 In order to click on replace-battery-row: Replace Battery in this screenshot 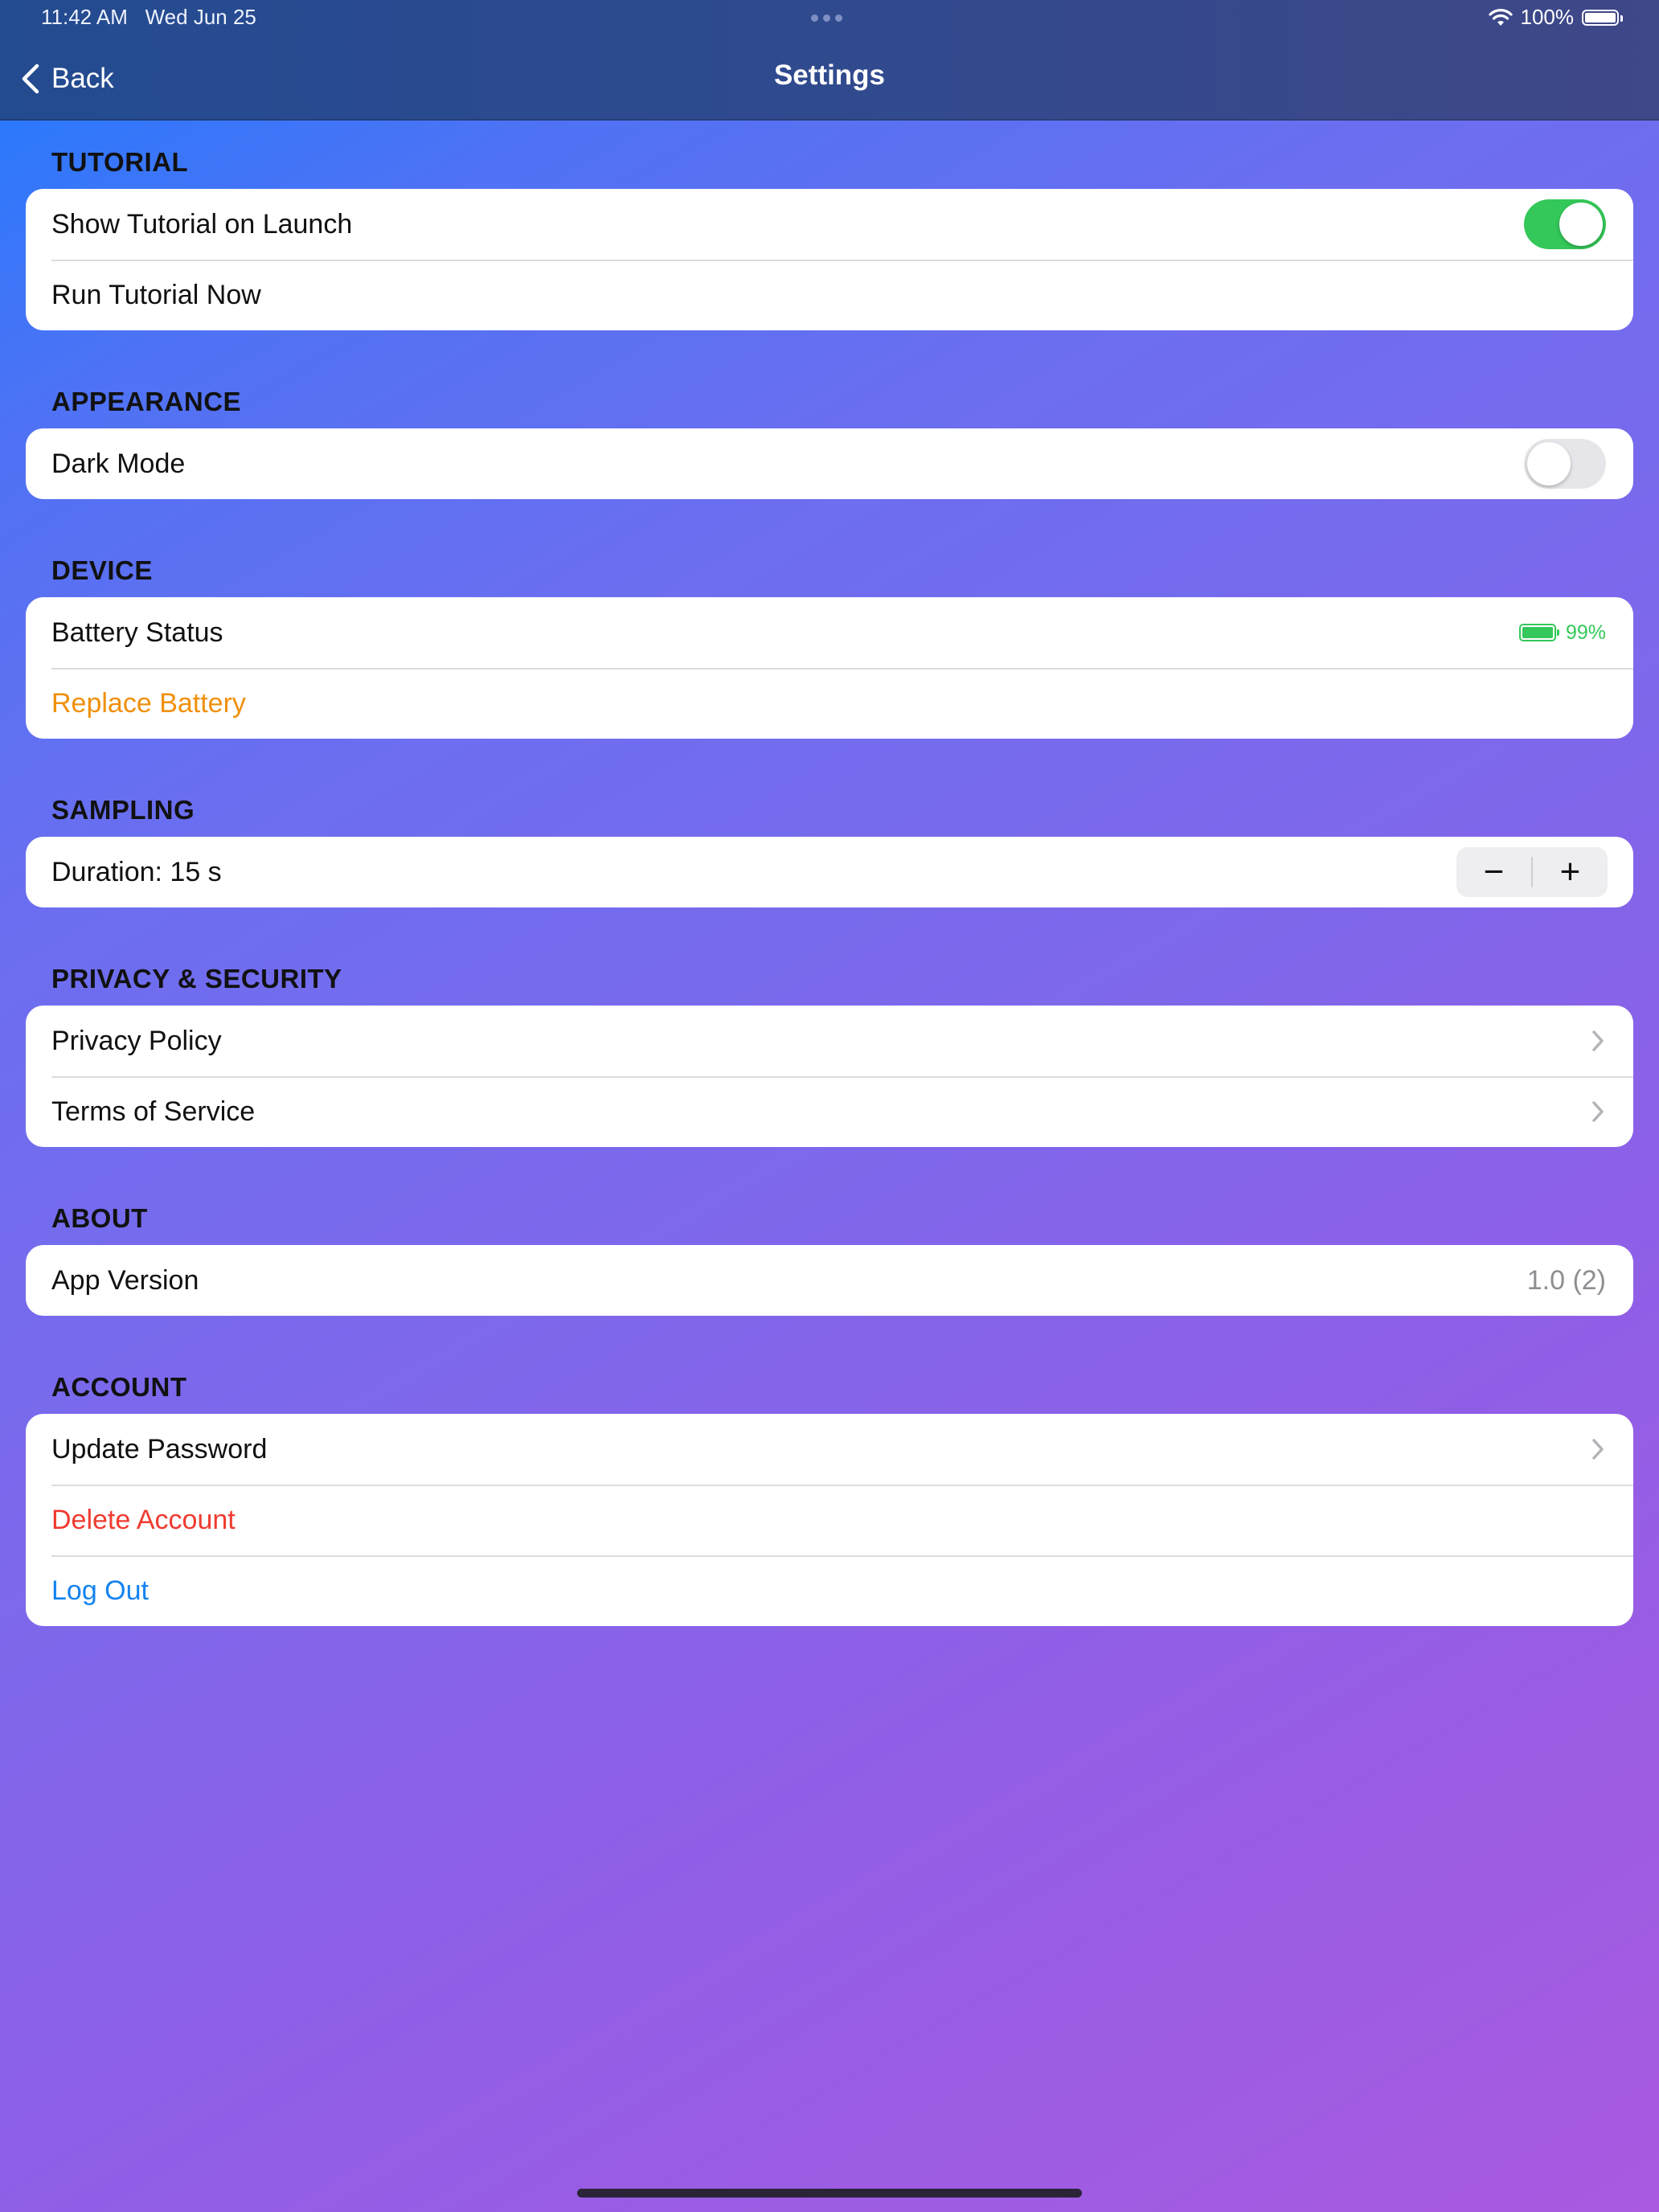, I will do `click(829, 703)`.